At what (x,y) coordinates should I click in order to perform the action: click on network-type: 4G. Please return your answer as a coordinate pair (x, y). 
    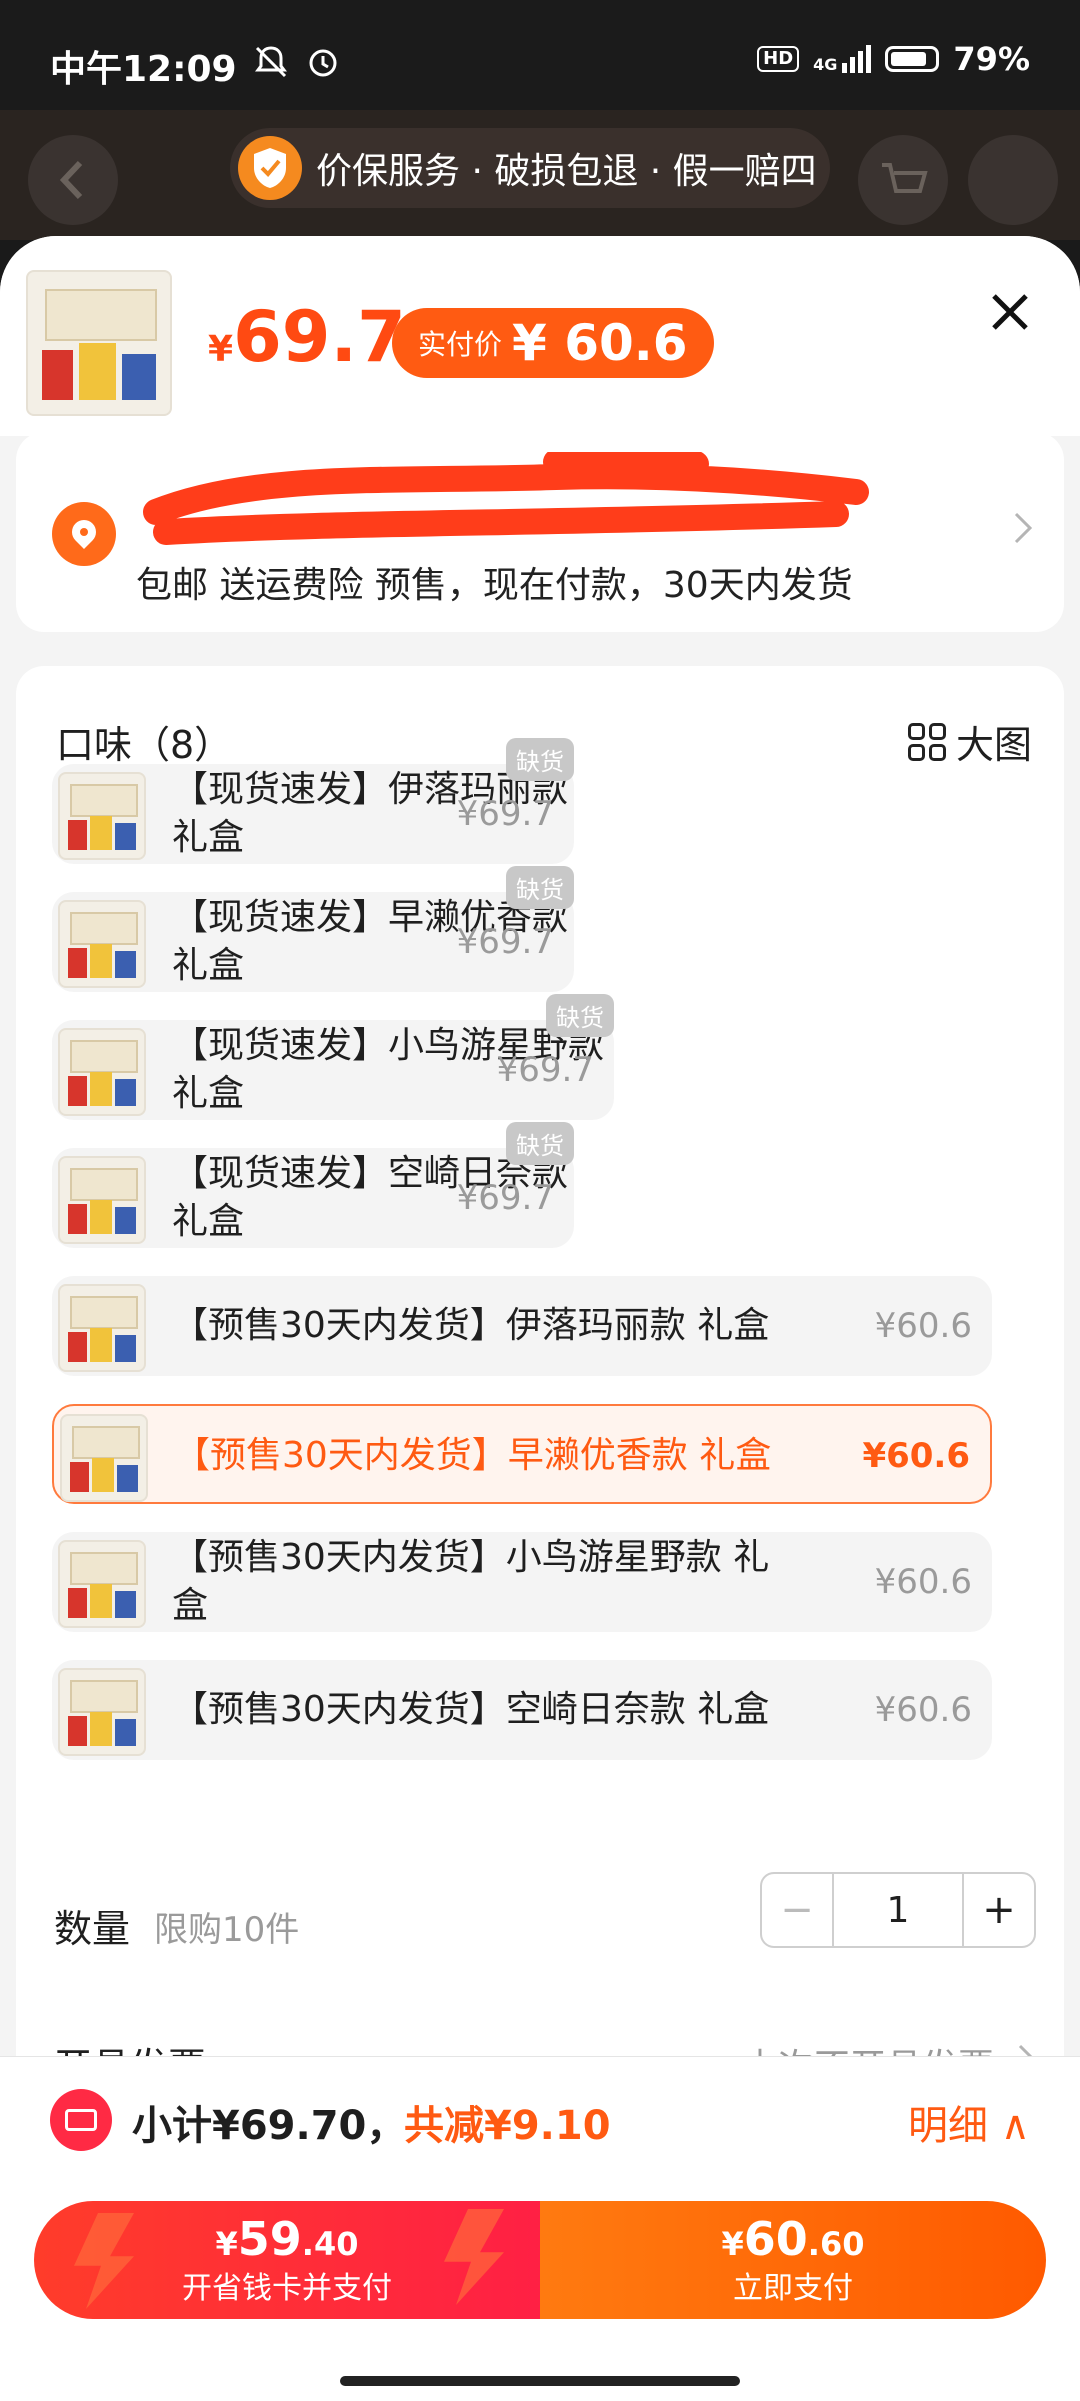
    Looking at the image, I should click on (825, 64).